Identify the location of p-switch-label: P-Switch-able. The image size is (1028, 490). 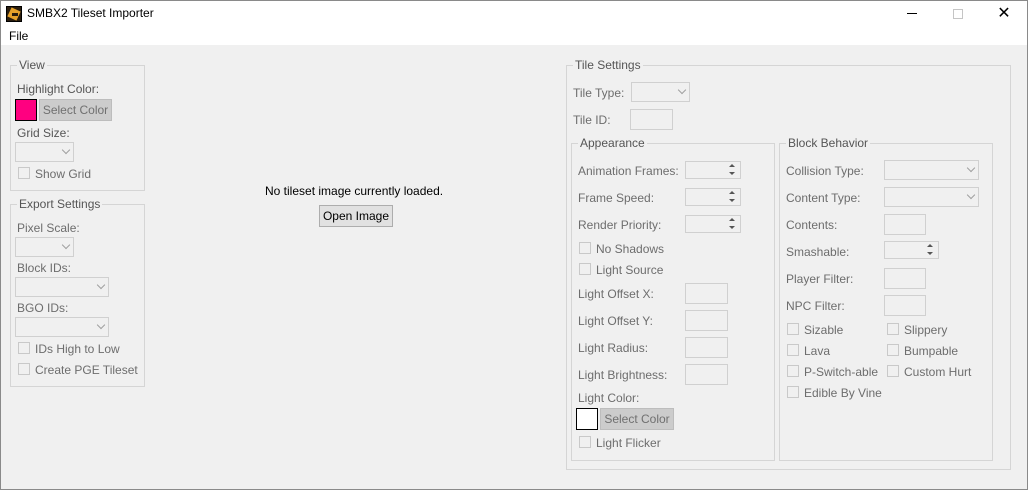
(841, 372).